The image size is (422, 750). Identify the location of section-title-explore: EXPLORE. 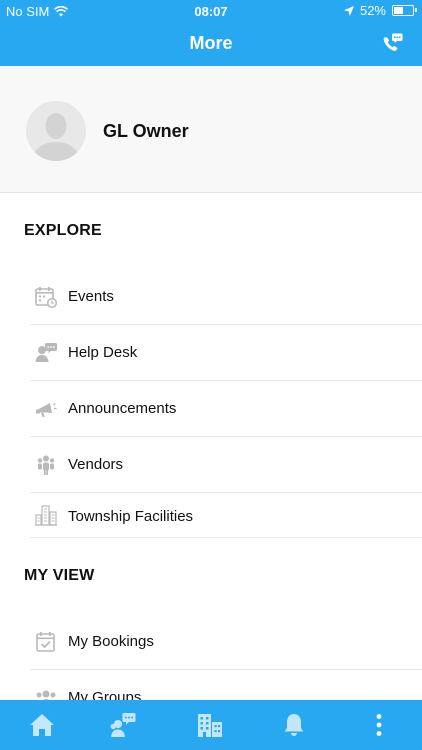
(63, 230).